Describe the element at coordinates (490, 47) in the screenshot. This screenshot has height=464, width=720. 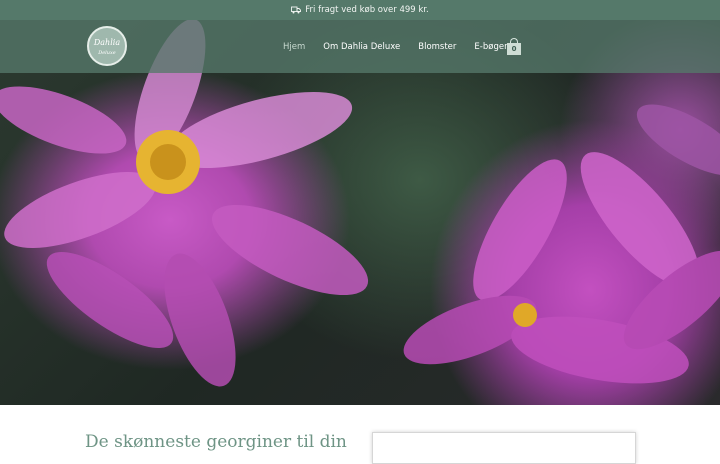
I see `nav-item-e-boger: E-bøger` at that location.